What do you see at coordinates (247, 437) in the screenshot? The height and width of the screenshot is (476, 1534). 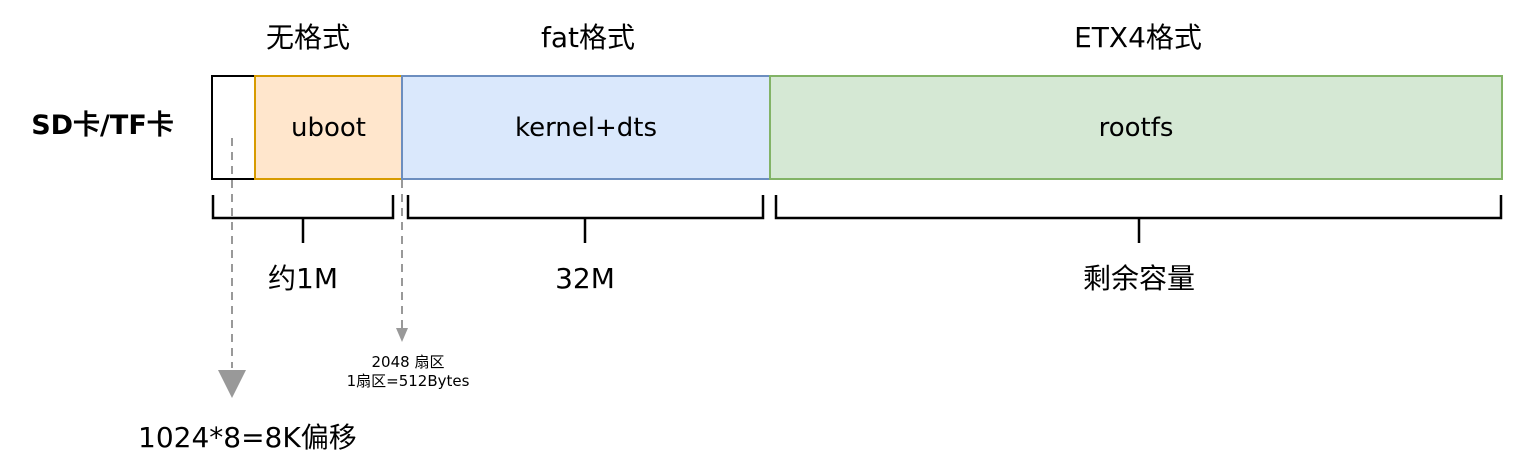 I see `offset-annotation: 1024*8=8K偏移` at bounding box center [247, 437].